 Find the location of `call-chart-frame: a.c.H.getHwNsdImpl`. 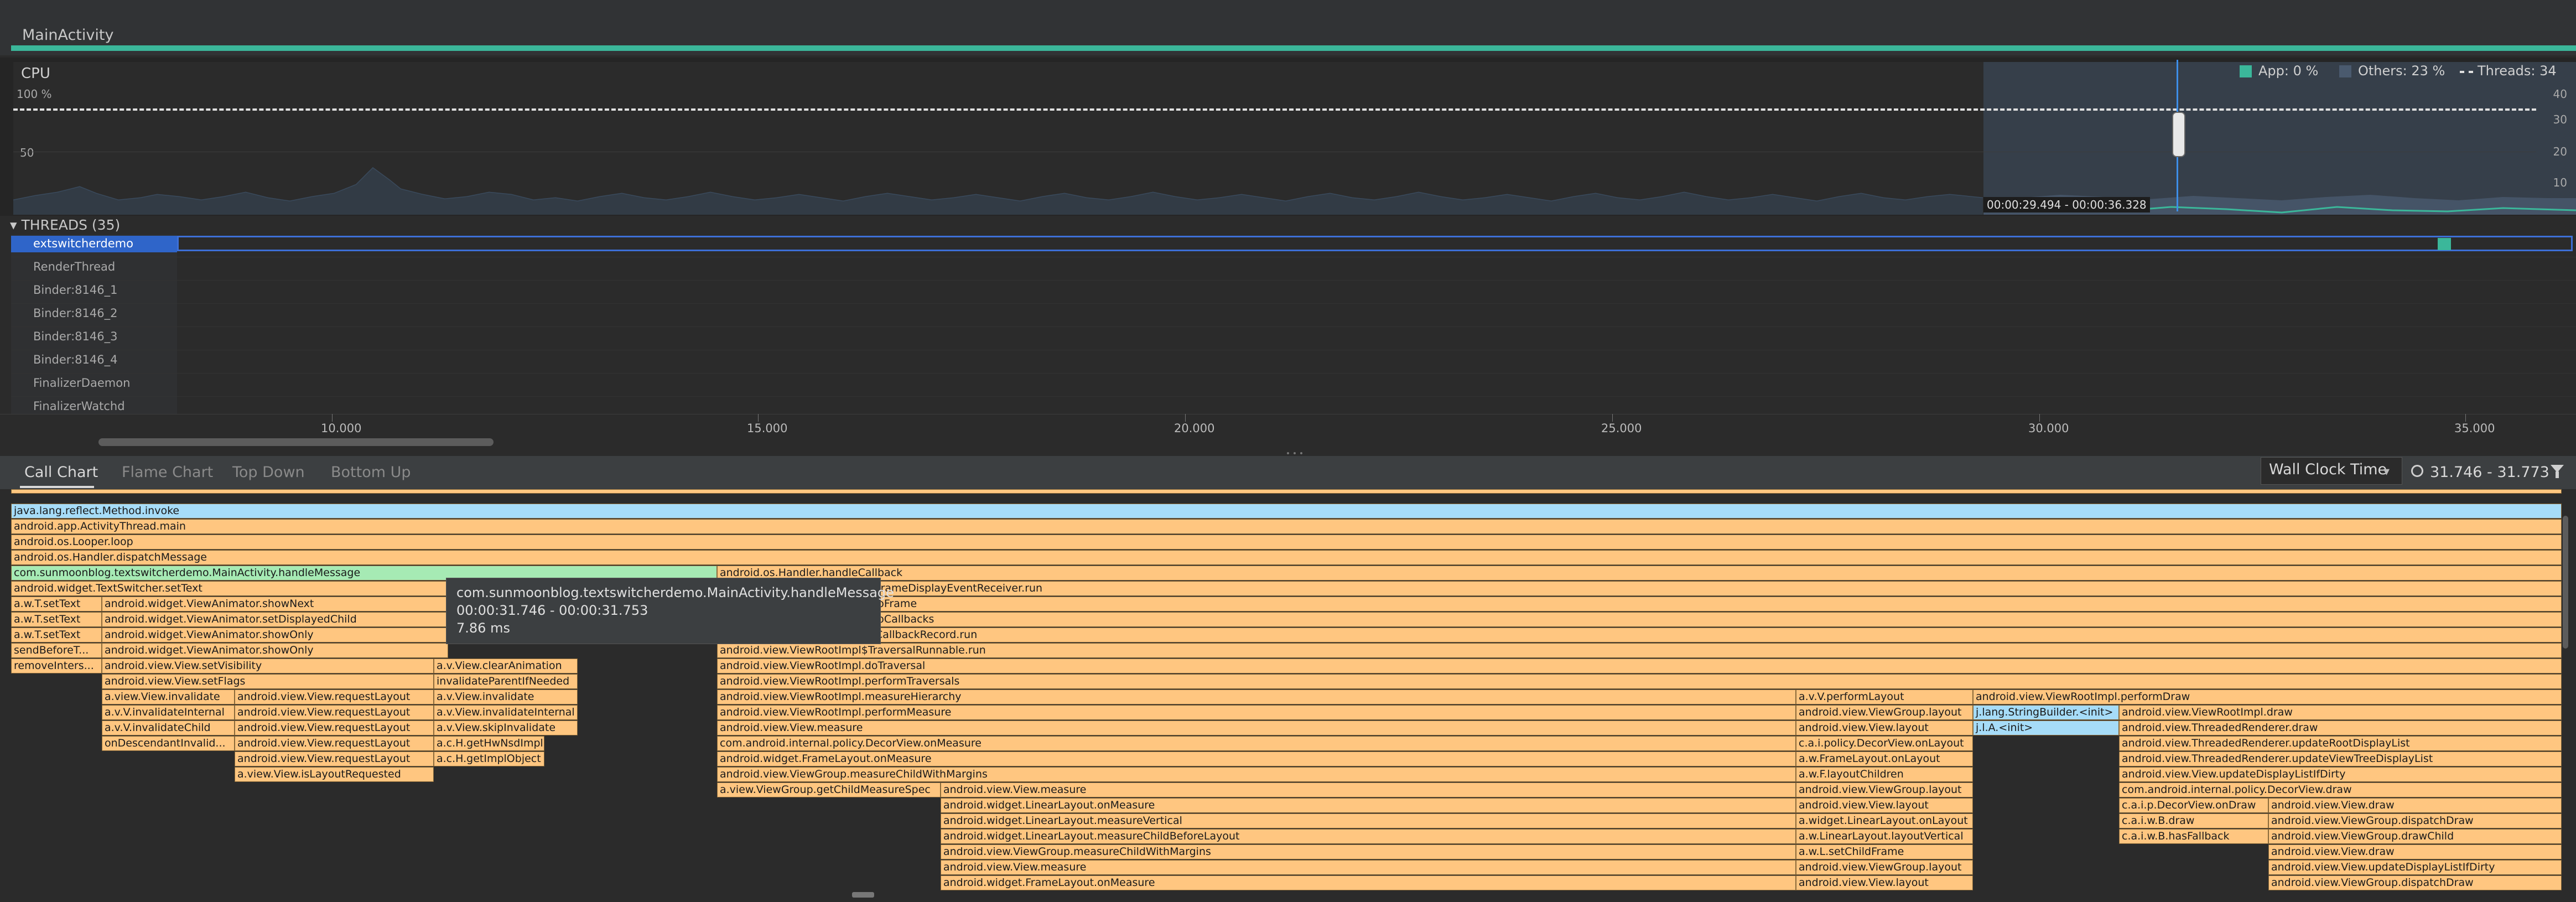

call-chart-frame: a.c.H.getHwNsdImpl is located at coordinates (489, 743).